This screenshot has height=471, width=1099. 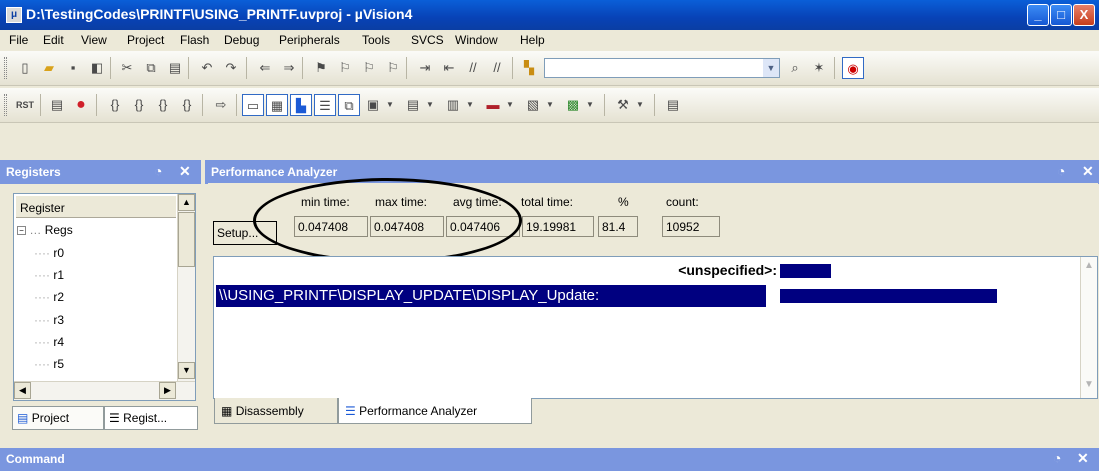 What do you see at coordinates (167, 390) in the screenshot?
I see `scroll-right-icon: ▶` at bounding box center [167, 390].